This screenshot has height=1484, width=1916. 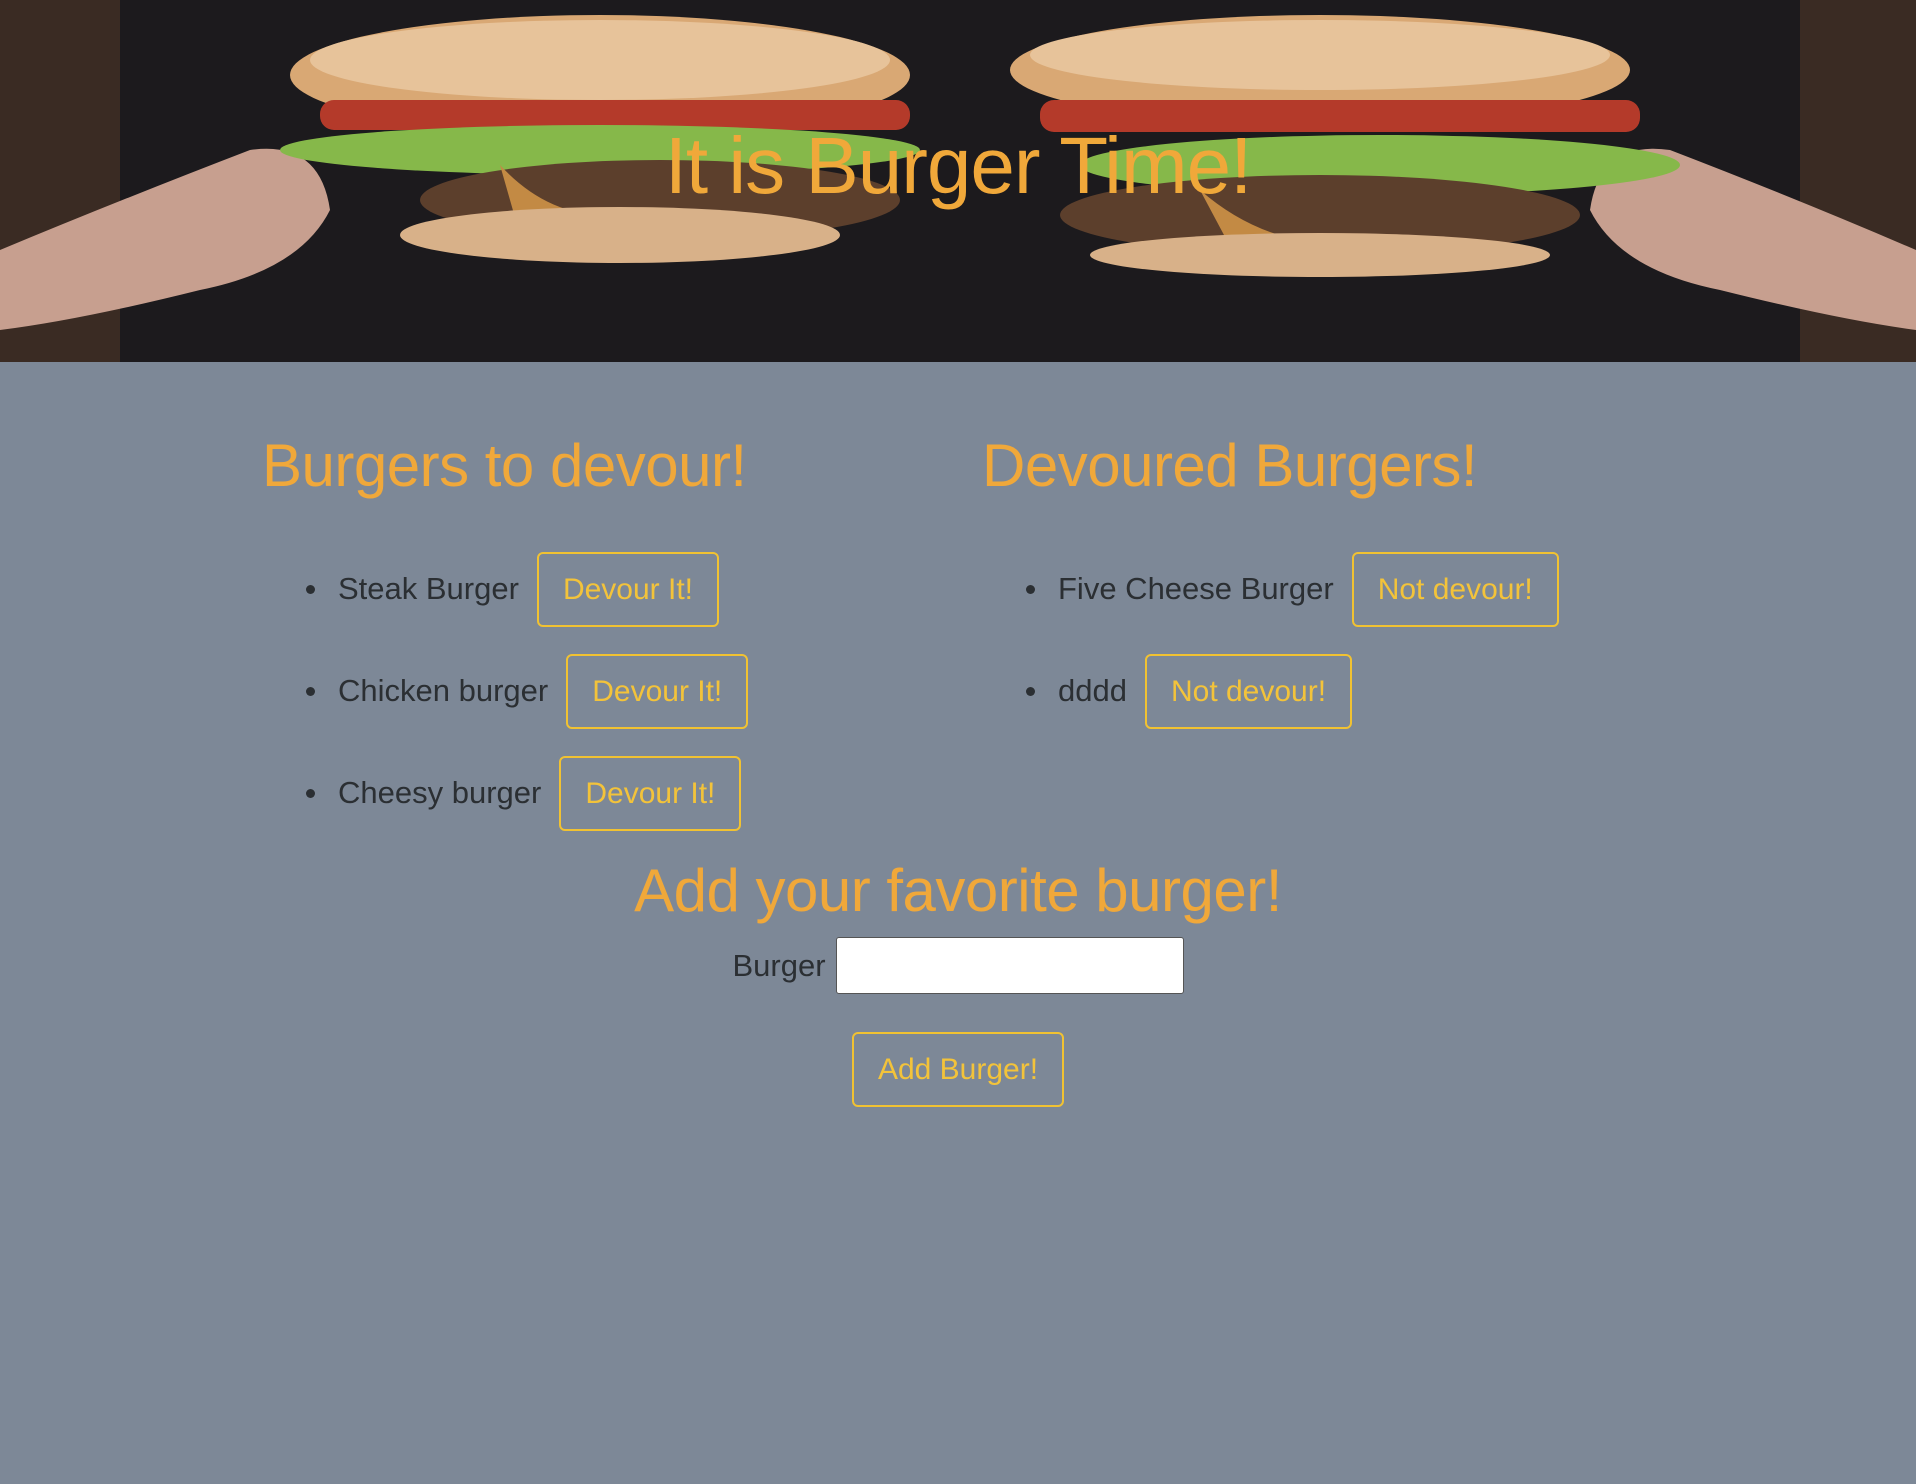 I want to click on burger-name: Five Cheese Burger, so click(x=1196, y=588).